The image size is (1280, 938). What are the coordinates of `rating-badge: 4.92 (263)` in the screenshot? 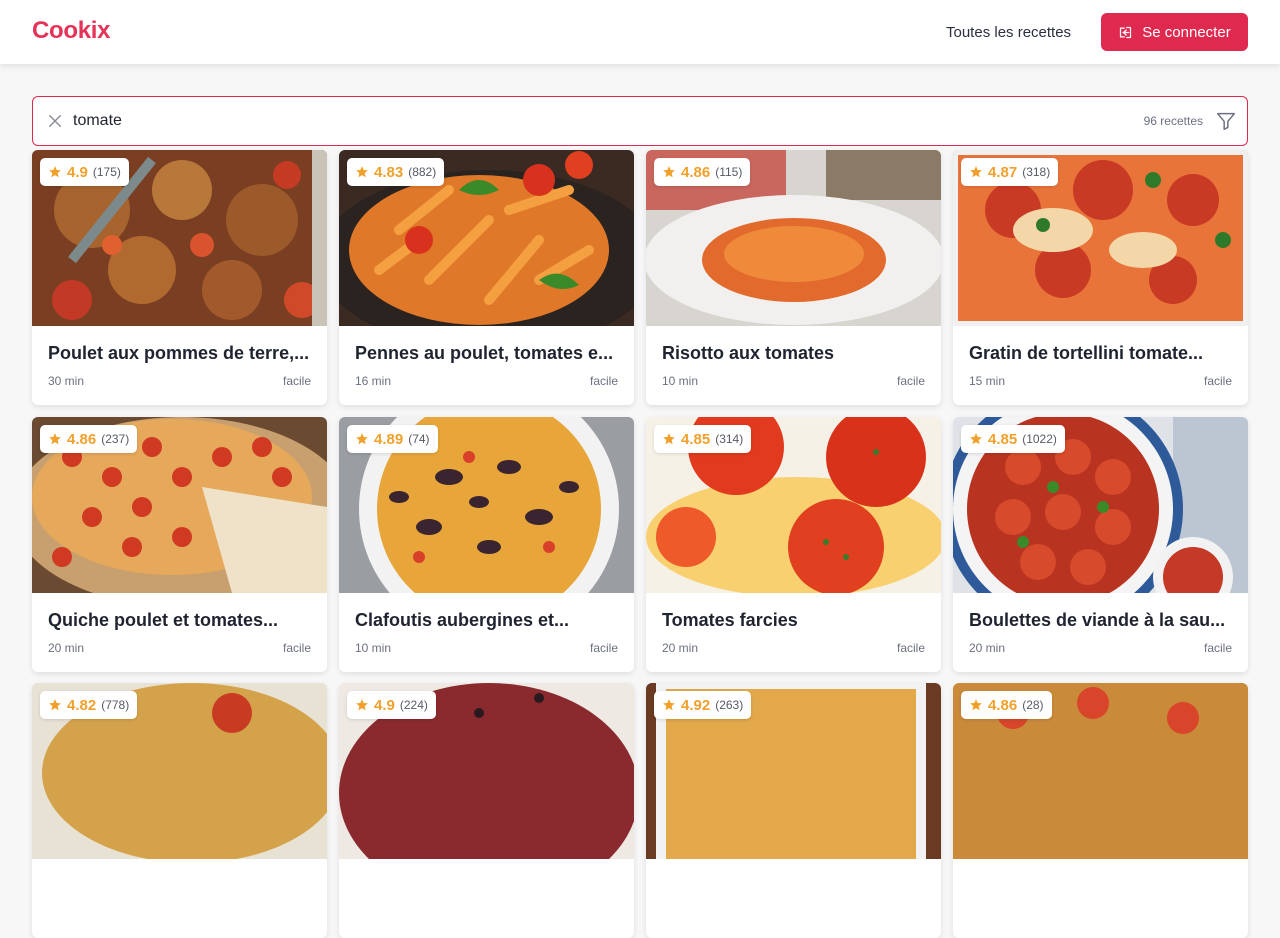 It's located at (703, 705).